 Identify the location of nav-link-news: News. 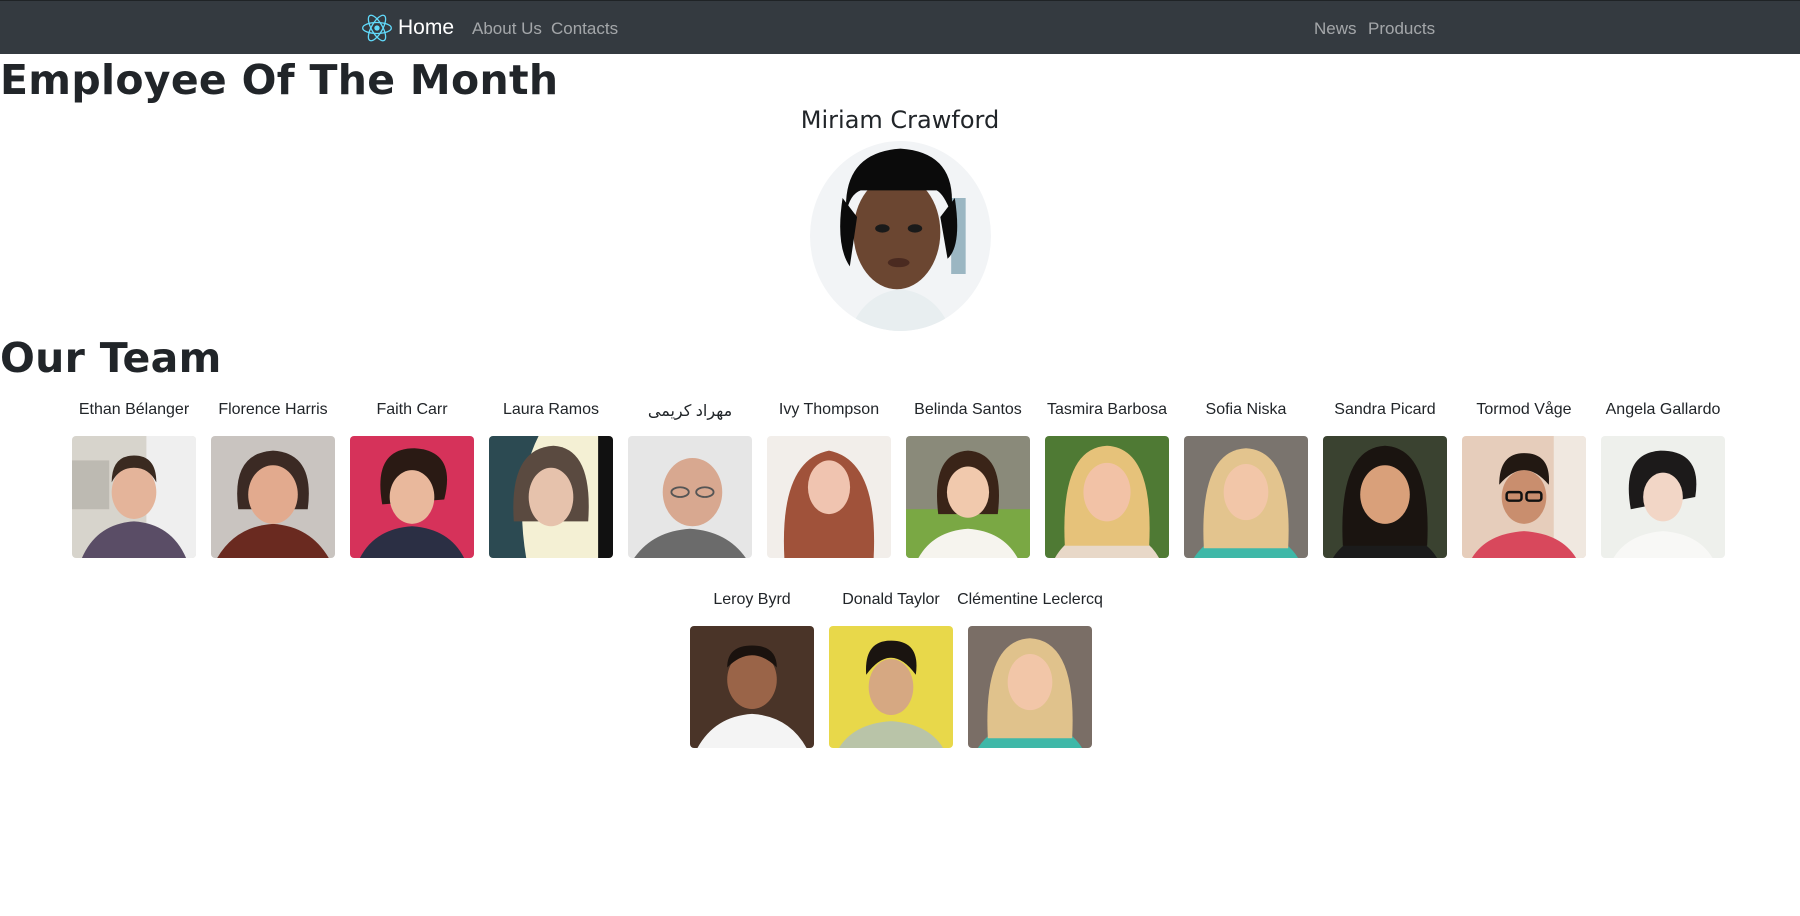
(1335, 29).